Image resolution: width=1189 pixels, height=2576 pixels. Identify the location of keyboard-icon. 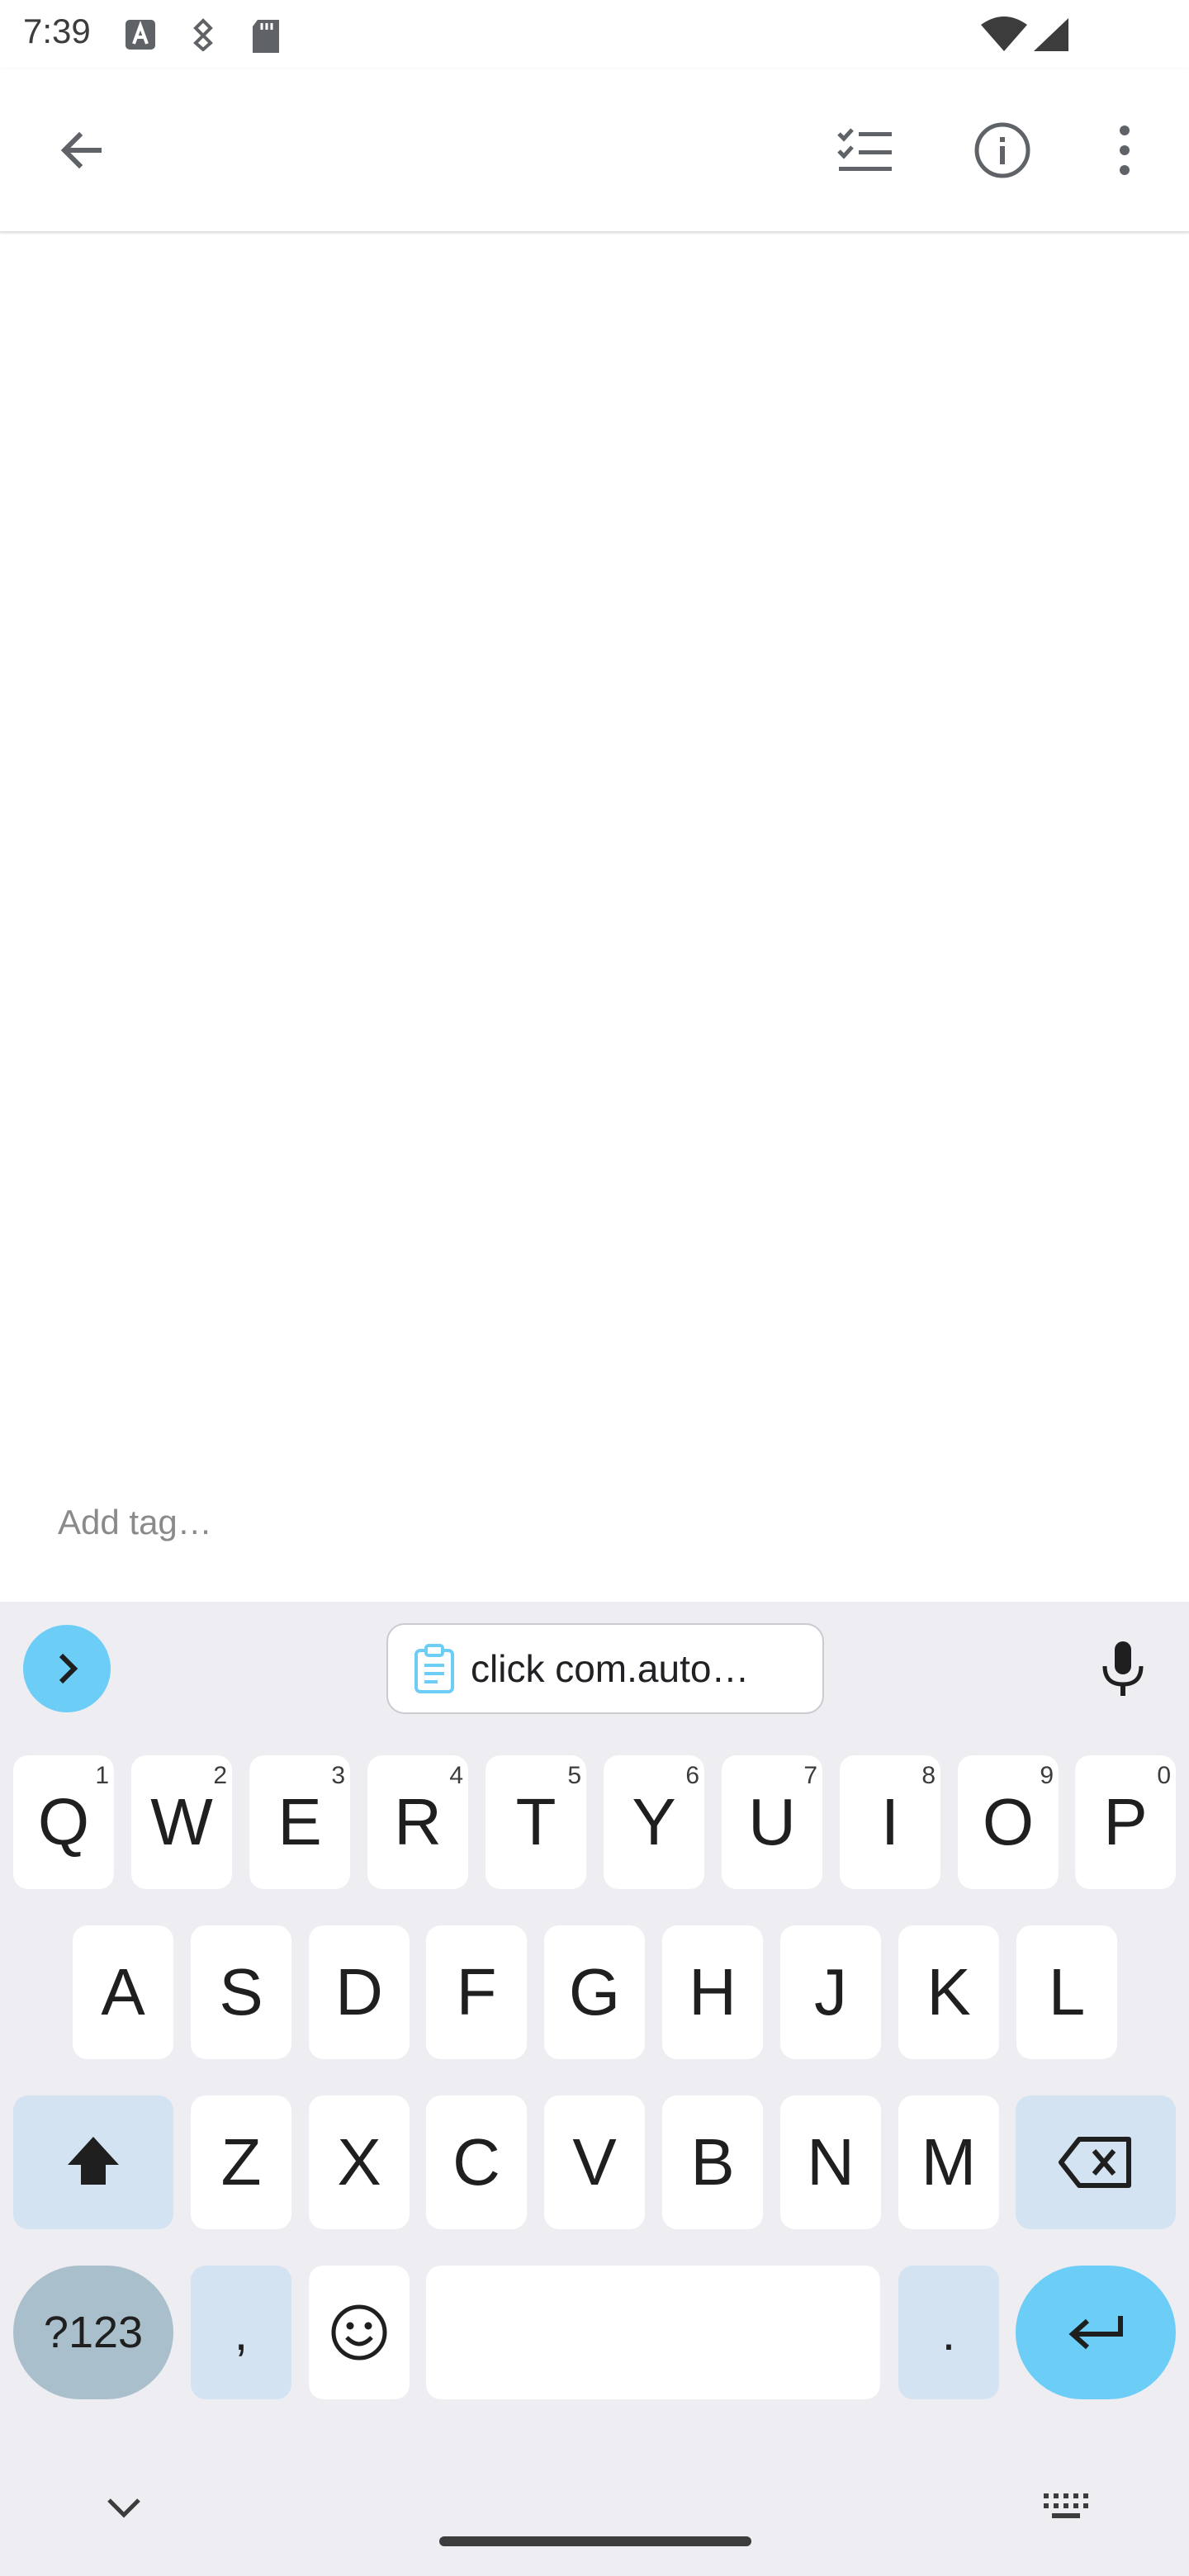
(1066, 2505).